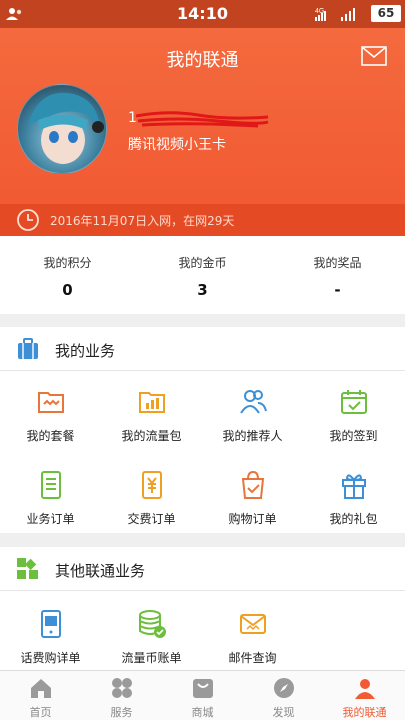 The height and width of the screenshot is (720, 405). Describe the element at coordinates (151, 519) in the screenshot. I see `item-label: 交费订单` at that location.